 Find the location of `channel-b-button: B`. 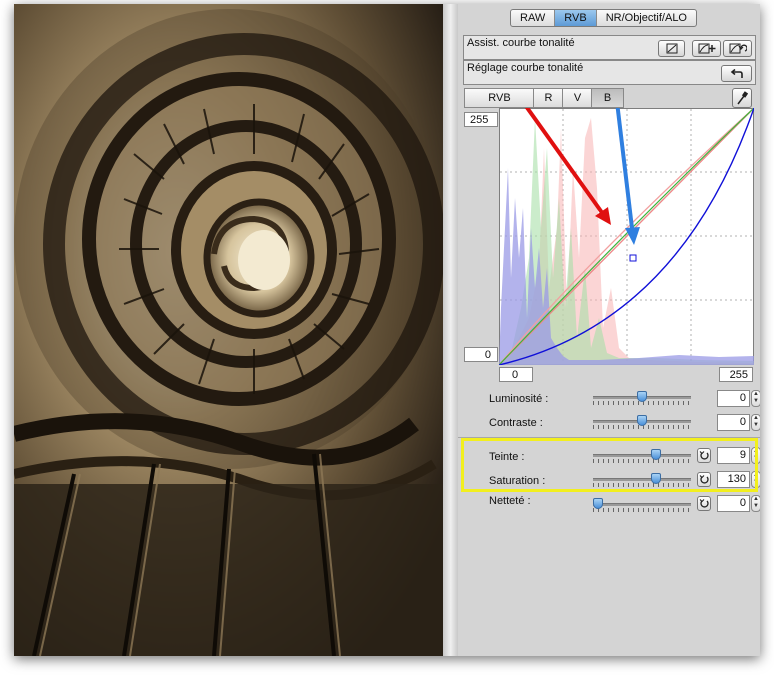

channel-b-button: B is located at coordinates (607, 98).